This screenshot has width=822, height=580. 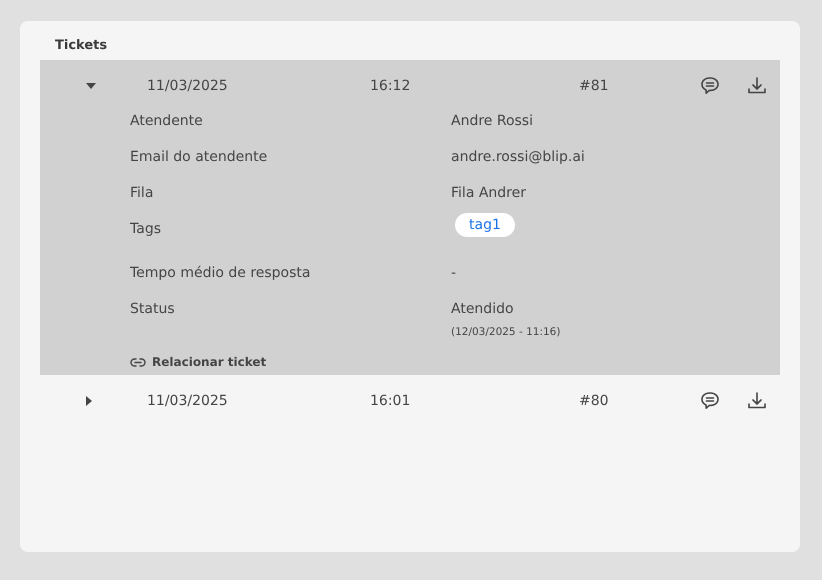 What do you see at coordinates (482, 309) in the screenshot?
I see `detail-value: Atendido` at bounding box center [482, 309].